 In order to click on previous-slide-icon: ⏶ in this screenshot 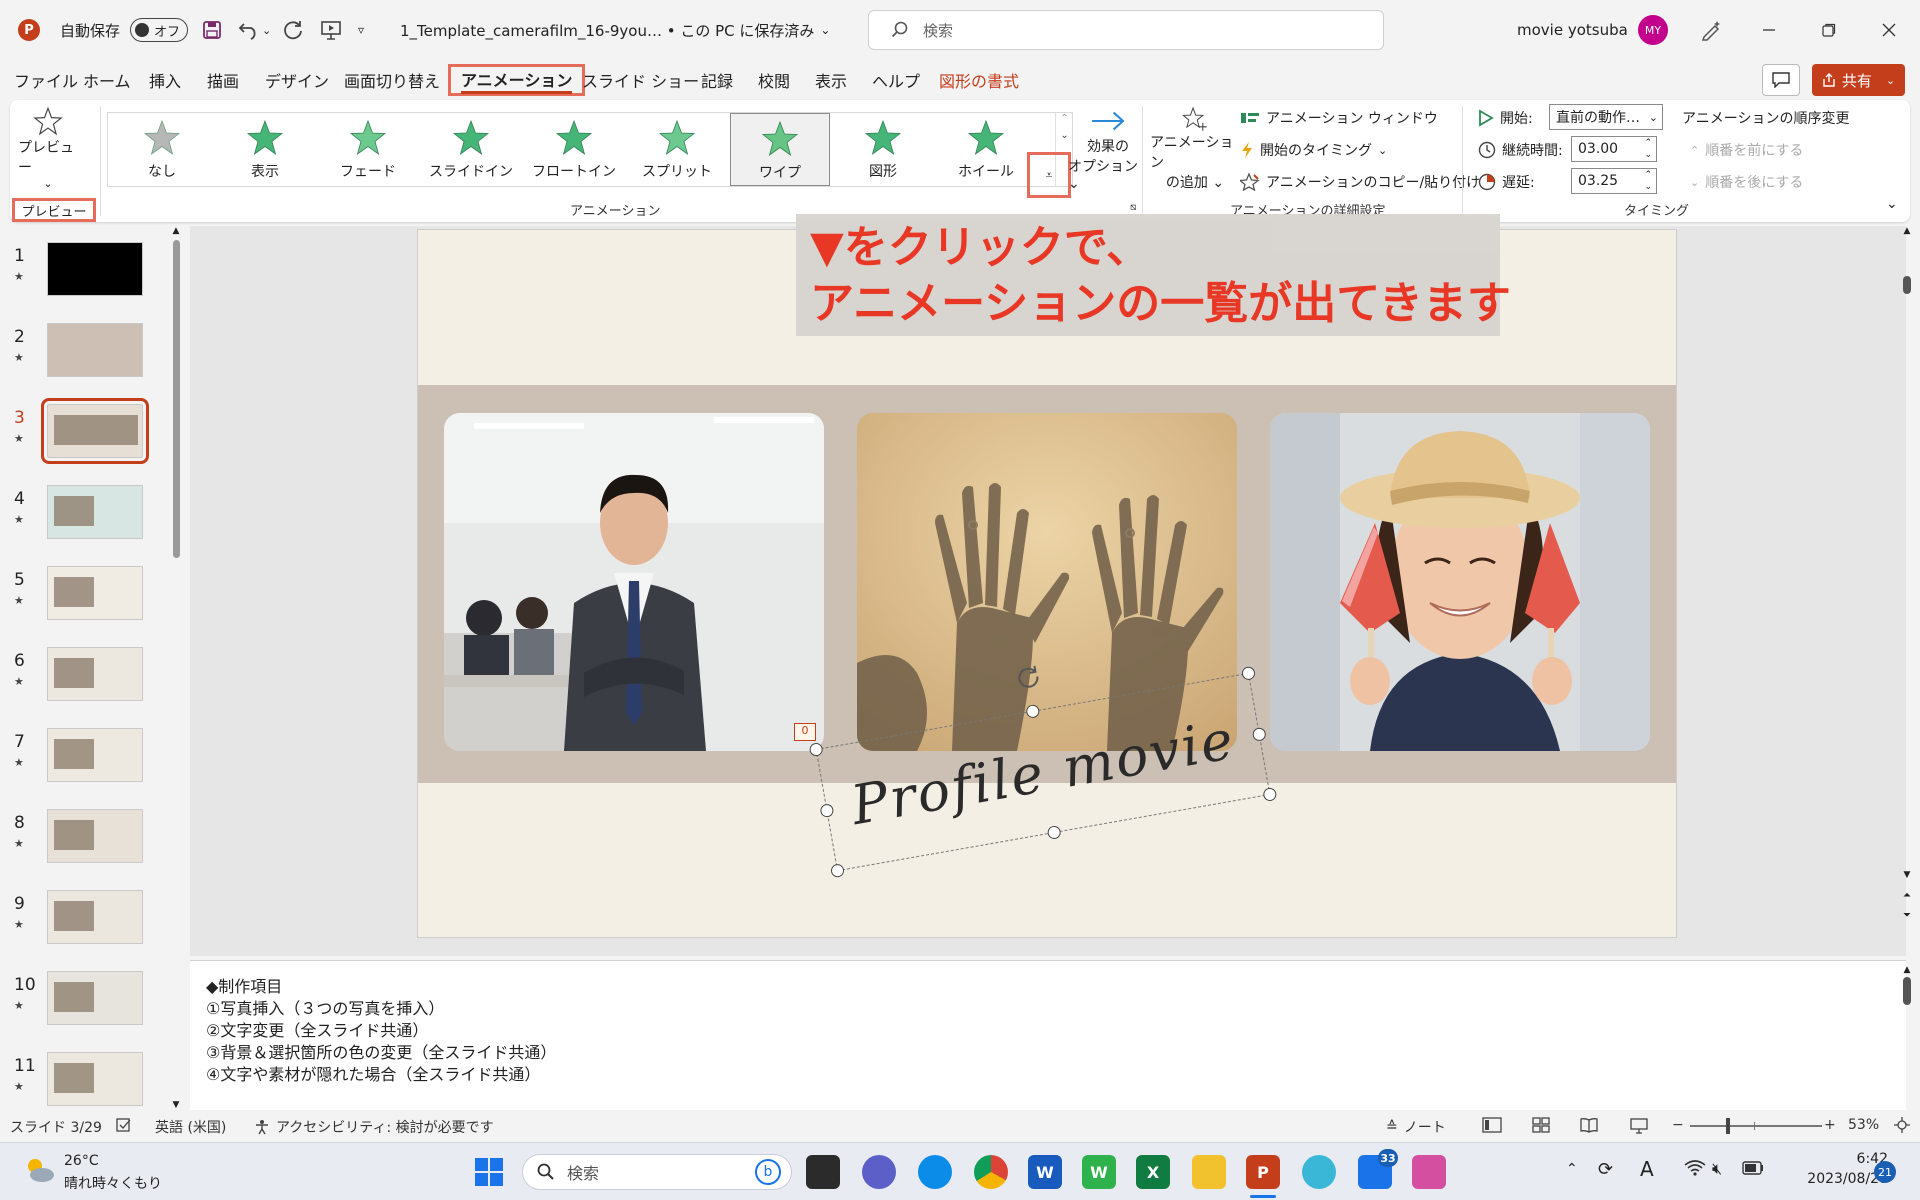, I will do `click(1907, 895)`.